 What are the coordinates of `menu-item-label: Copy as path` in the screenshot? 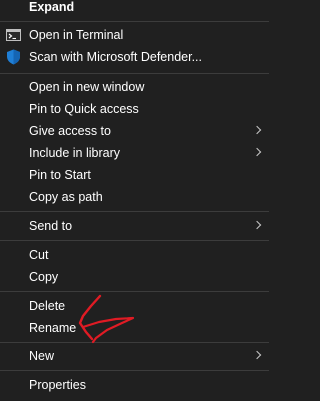 It's located at (66, 197).